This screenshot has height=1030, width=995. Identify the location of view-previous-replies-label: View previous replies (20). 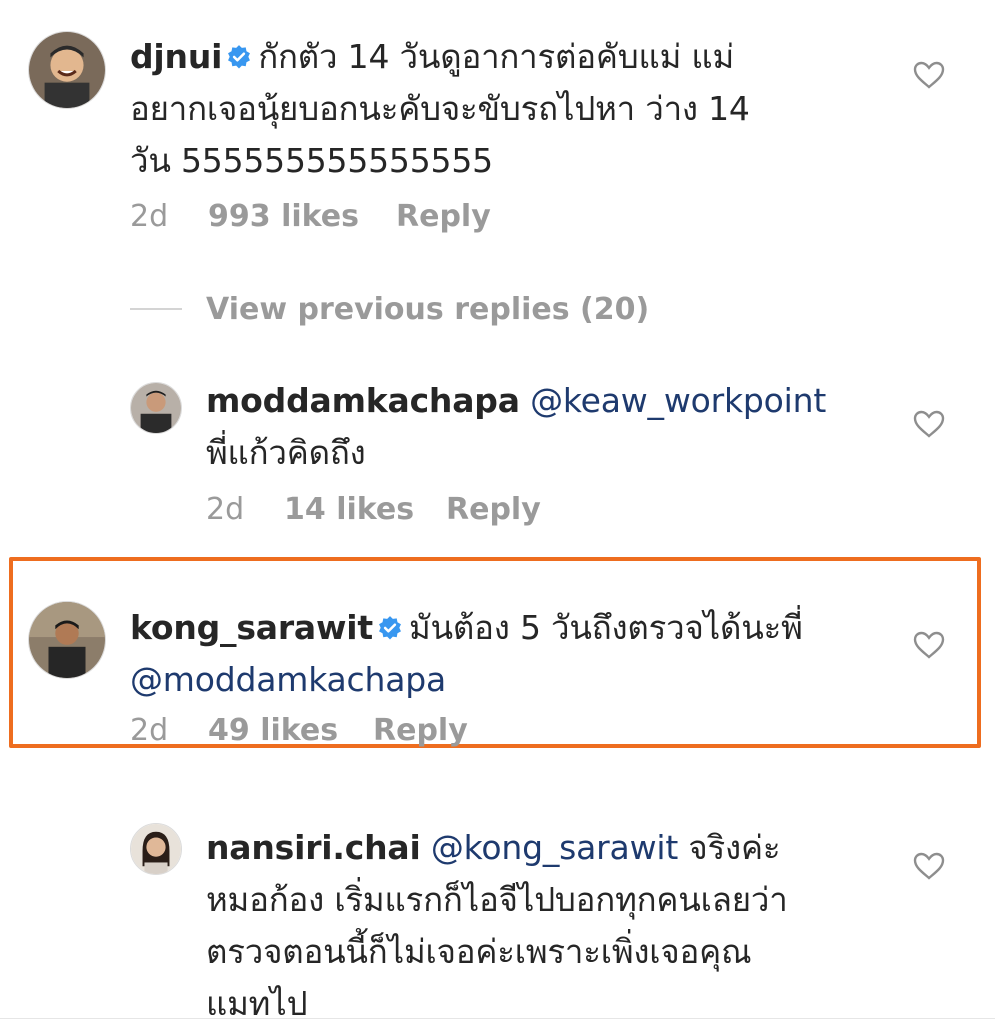
(427, 309).